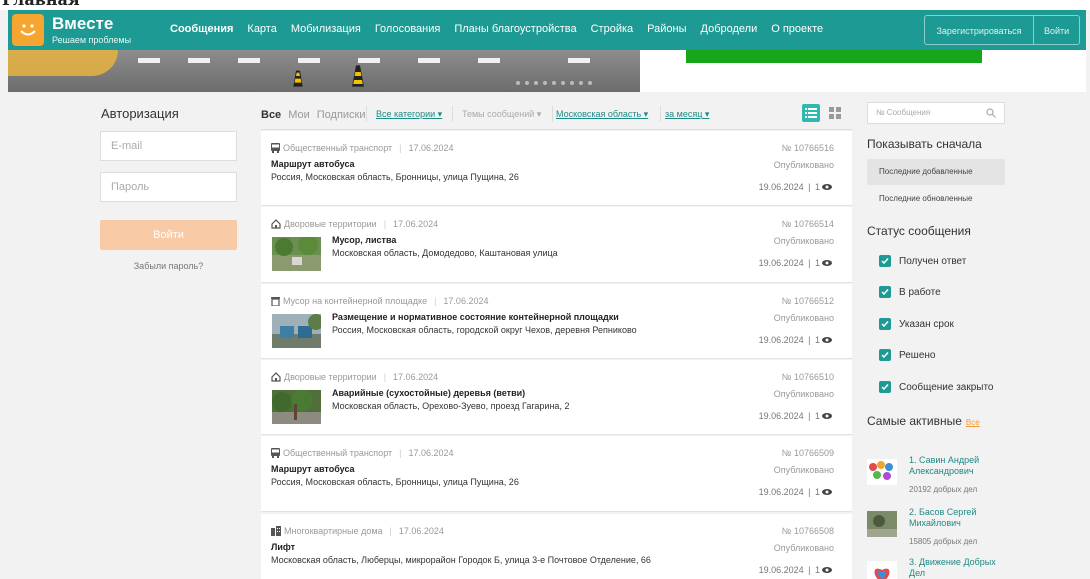 Image resolution: width=1090 pixels, height=579 pixels. I want to click on region-filter: Московская область ▾, so click(602, 114).